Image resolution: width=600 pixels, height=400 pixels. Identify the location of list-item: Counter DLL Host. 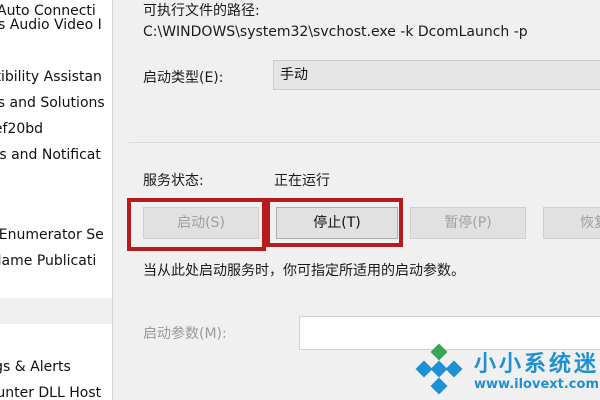
(50, 390).